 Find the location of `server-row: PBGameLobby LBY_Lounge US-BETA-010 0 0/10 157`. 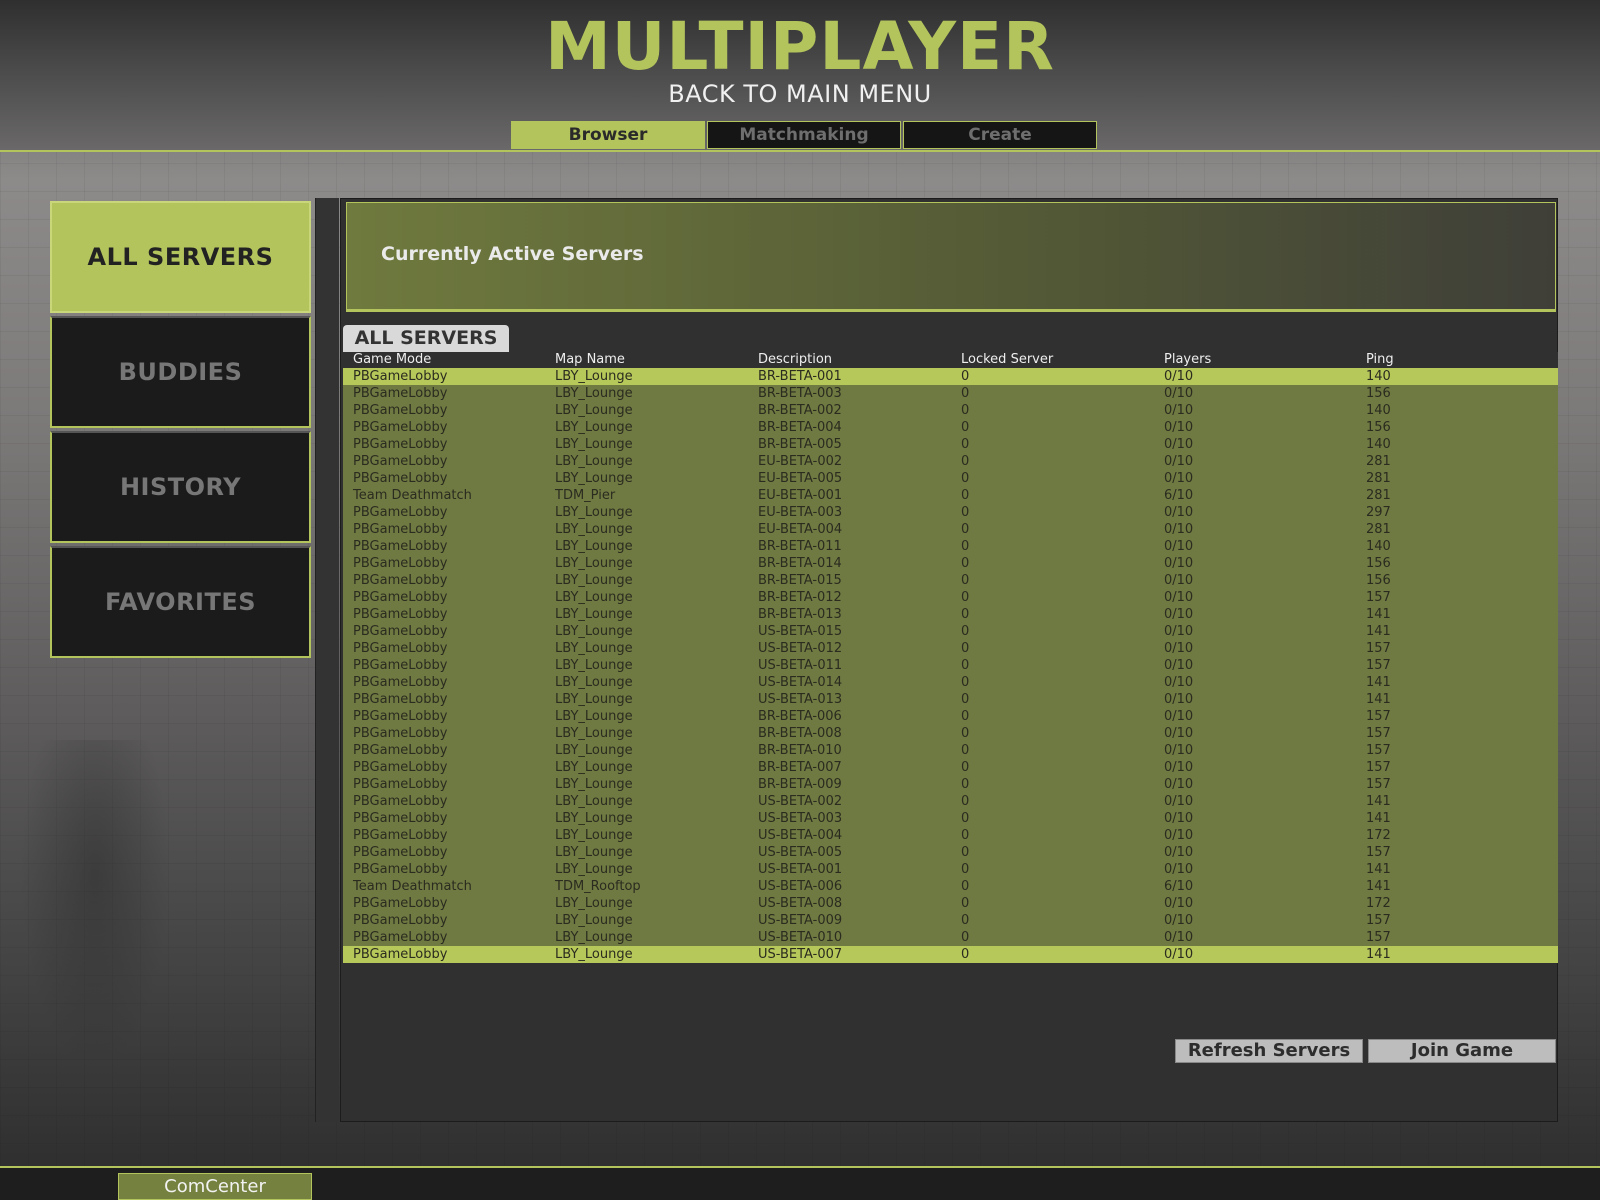

server-row: PBGameLobby LBY_Lounge US-BETA-010 0 0/10 157 is located at coordinates (950, 937).